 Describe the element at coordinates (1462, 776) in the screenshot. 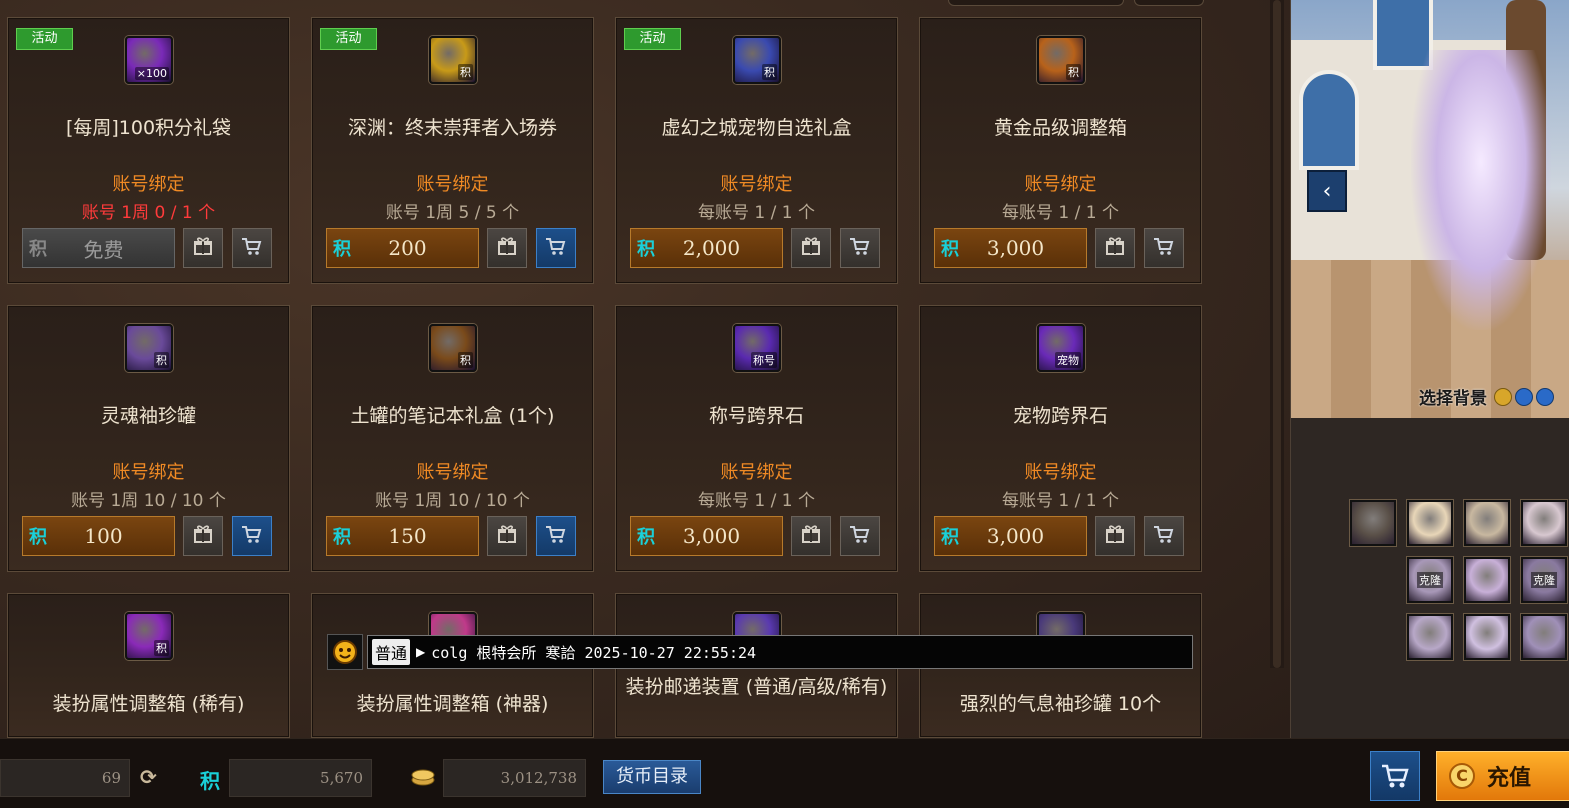

I see `coin-icon: C` at that location.